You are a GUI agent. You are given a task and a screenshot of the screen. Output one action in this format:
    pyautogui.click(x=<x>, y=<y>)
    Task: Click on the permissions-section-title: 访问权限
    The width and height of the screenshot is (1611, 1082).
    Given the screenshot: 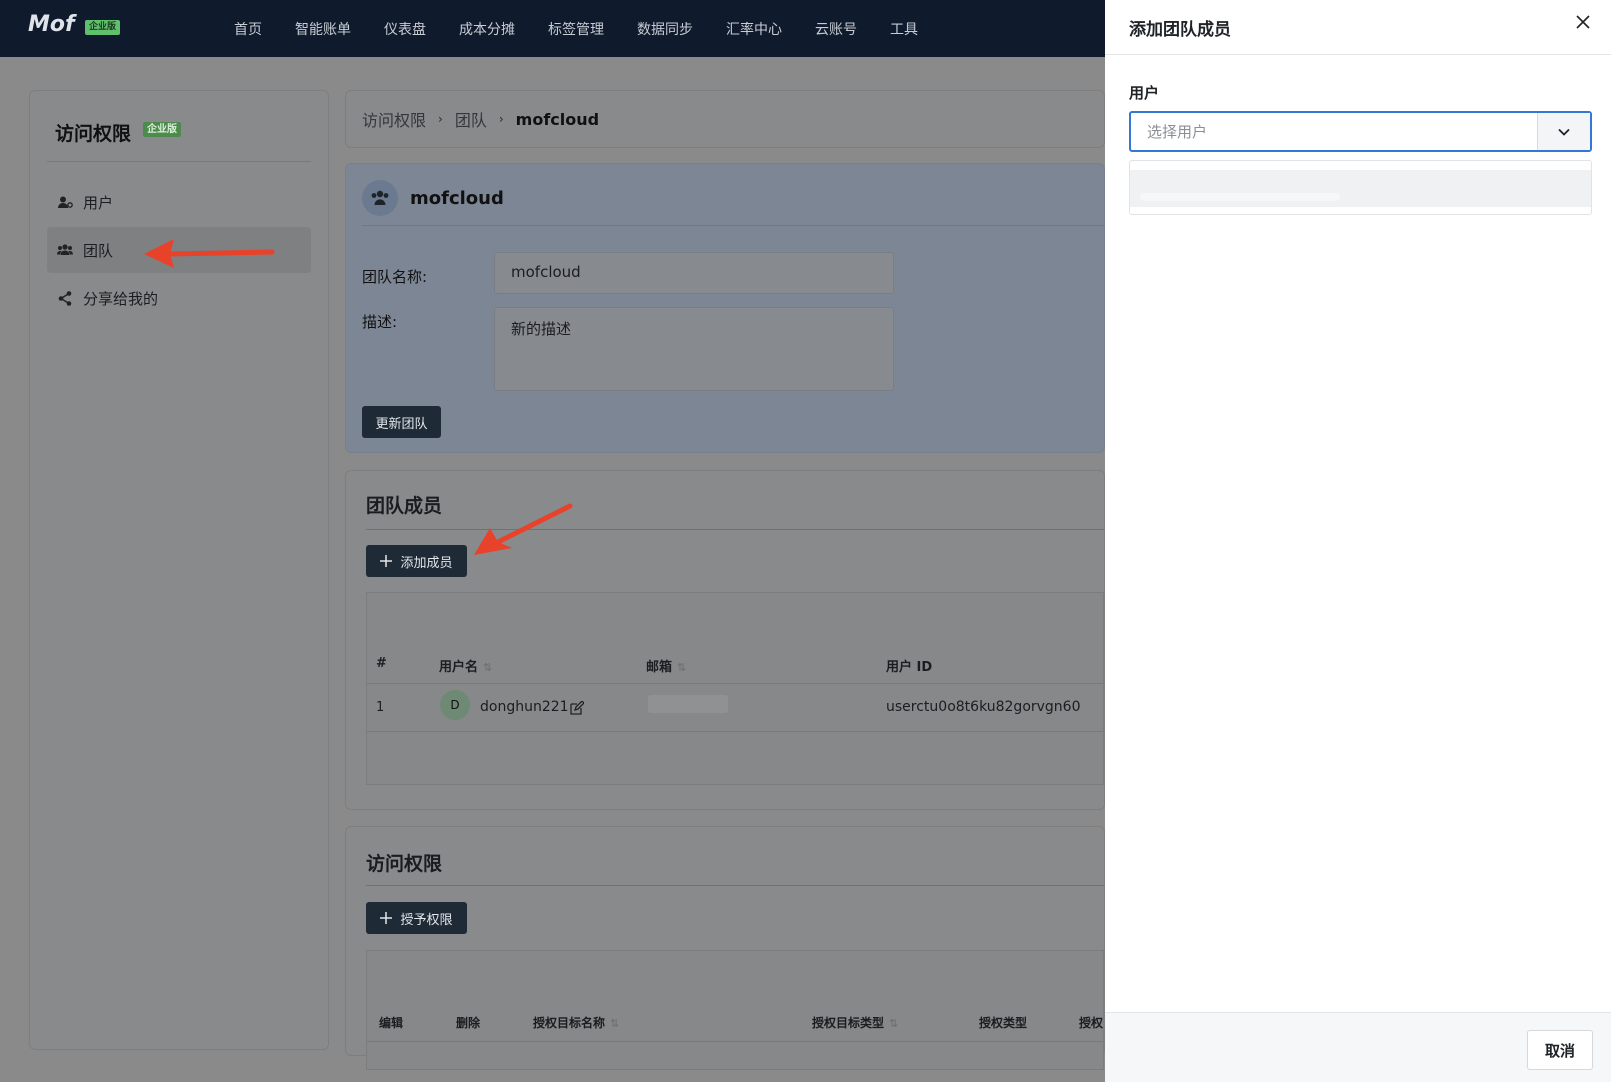 What is the action you would take?
    pyautogui.click(x=404, y=864)
    